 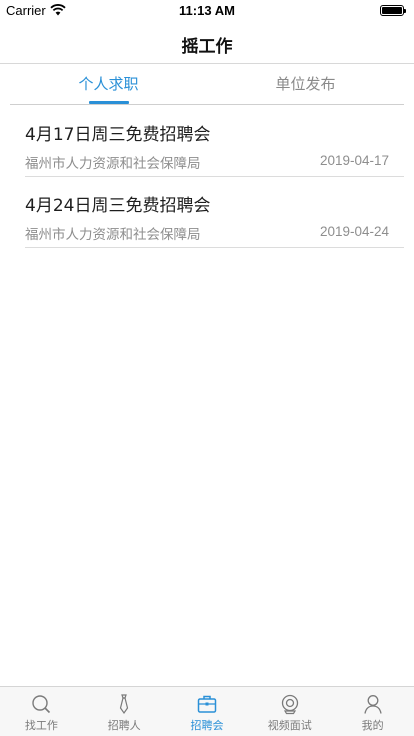 What do you see at coordinates (124, 725) in the screenshot?
I see `tab-label: 招聘人` at bounding box center [124, 725].